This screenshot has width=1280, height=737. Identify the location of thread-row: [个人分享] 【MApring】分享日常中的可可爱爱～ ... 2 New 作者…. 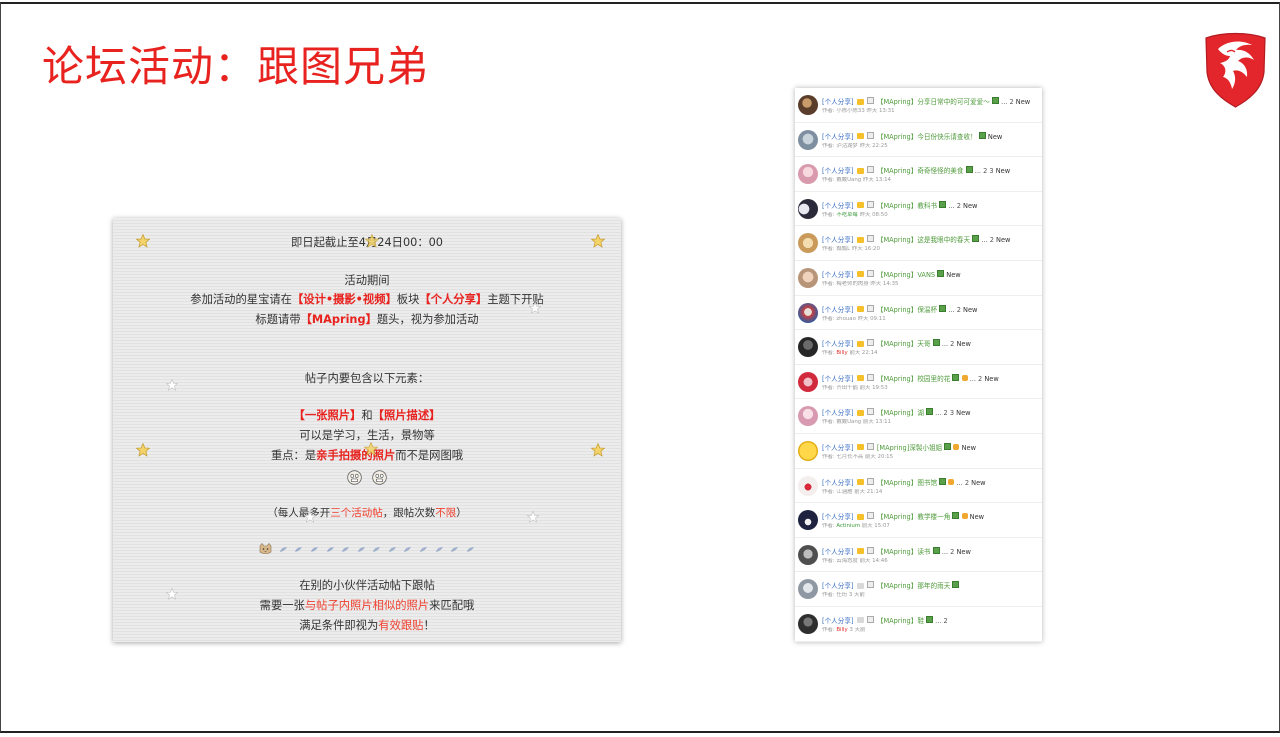
(918, 105).